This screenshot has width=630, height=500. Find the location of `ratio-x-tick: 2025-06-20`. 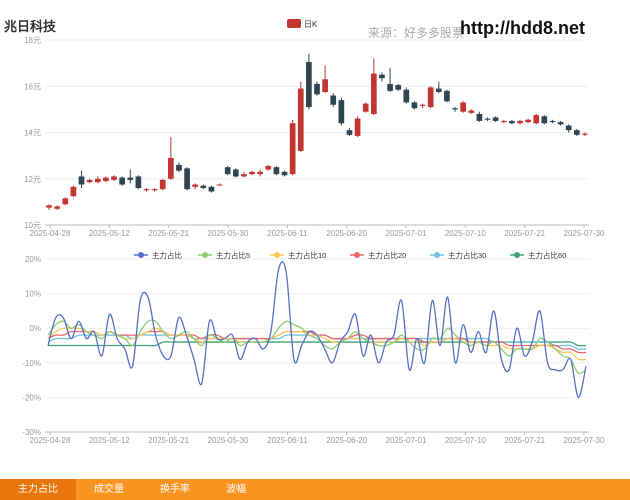

ratio-x-tick: 2025-06-20 is located at coordinates (346, 440).